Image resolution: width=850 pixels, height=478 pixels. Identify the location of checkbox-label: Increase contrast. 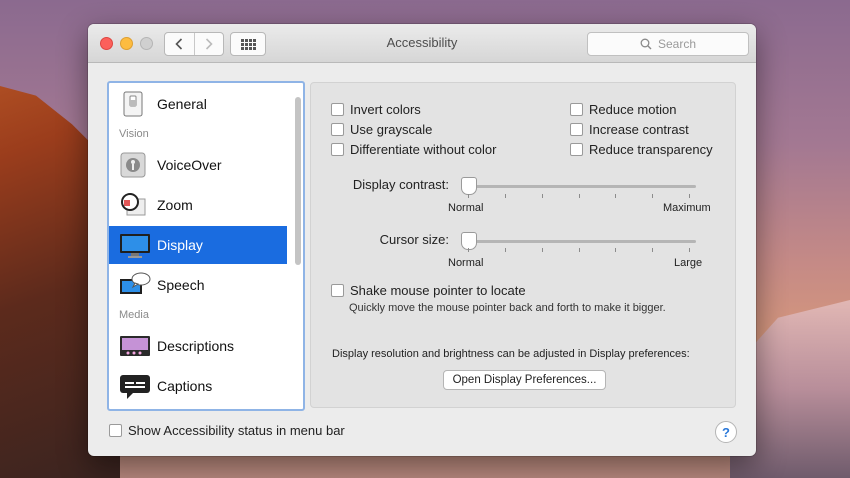
(639, 129).